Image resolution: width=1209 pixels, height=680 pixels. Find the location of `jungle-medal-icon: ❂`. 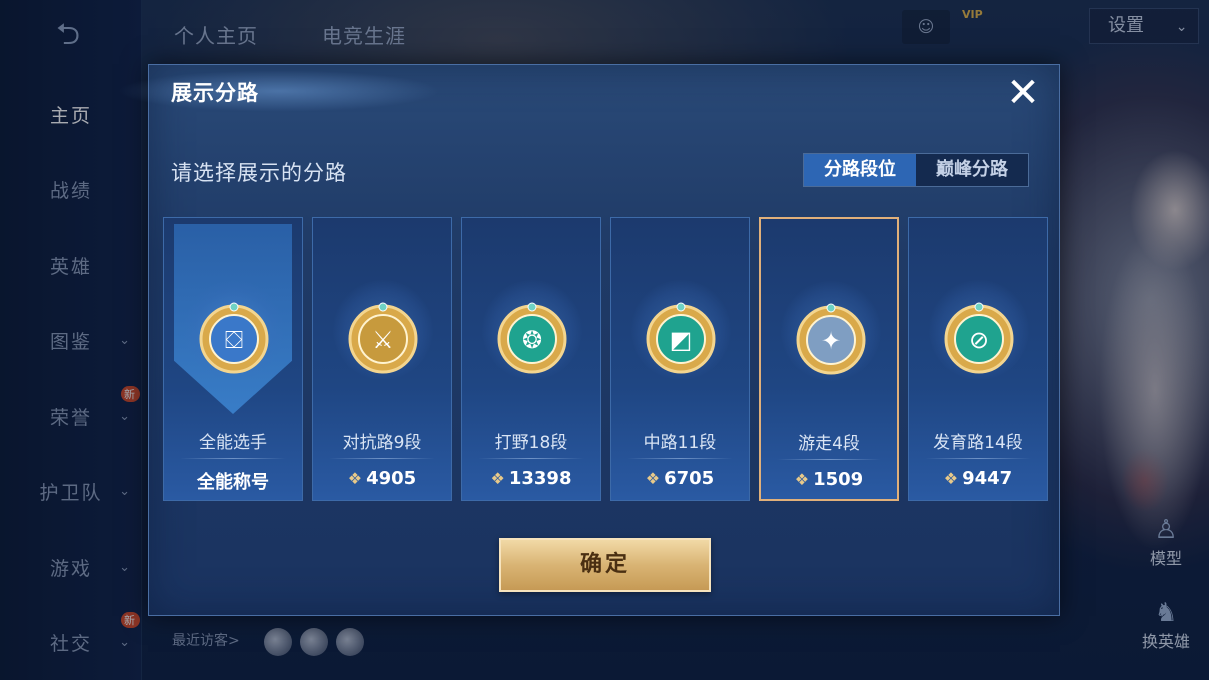

jungle-medal-icon: ❂ is located at coordinates (532, 338).